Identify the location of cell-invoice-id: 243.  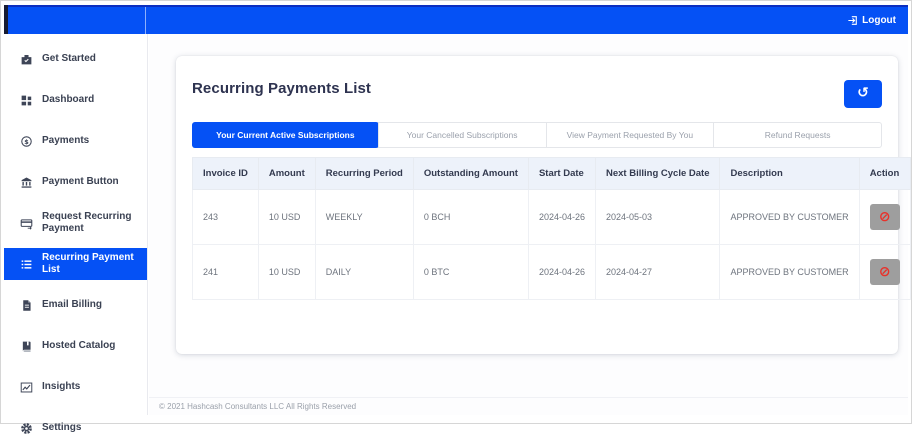
(225, 217).